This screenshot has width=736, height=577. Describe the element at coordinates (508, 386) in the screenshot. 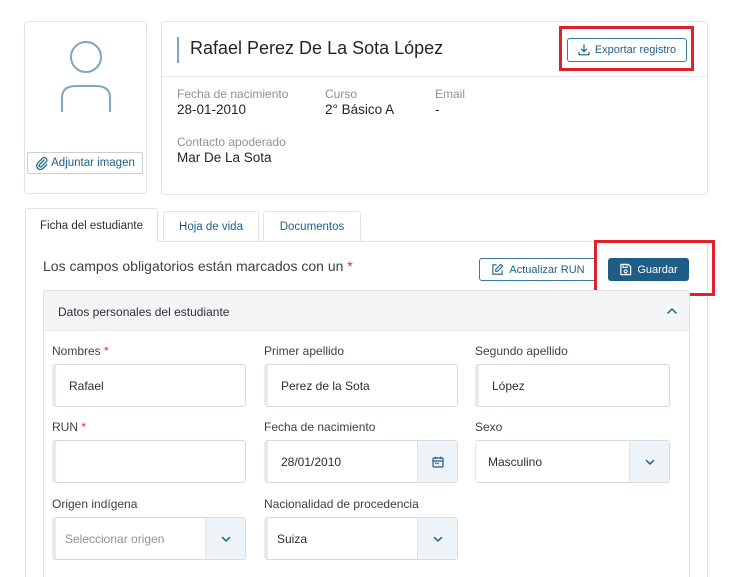

I see `second-surname-value: López` at that location.